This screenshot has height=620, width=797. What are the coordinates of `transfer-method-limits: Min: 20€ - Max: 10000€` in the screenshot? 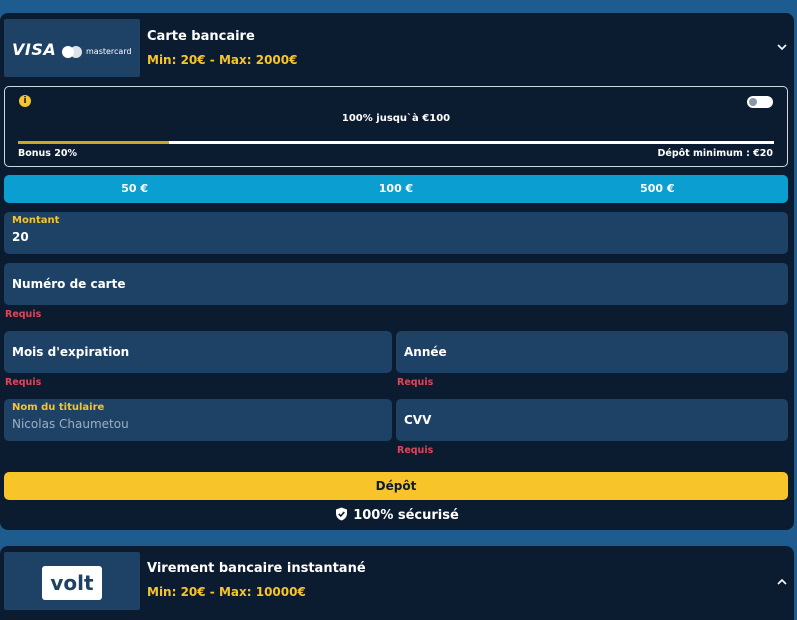 It's located at (226, 592).